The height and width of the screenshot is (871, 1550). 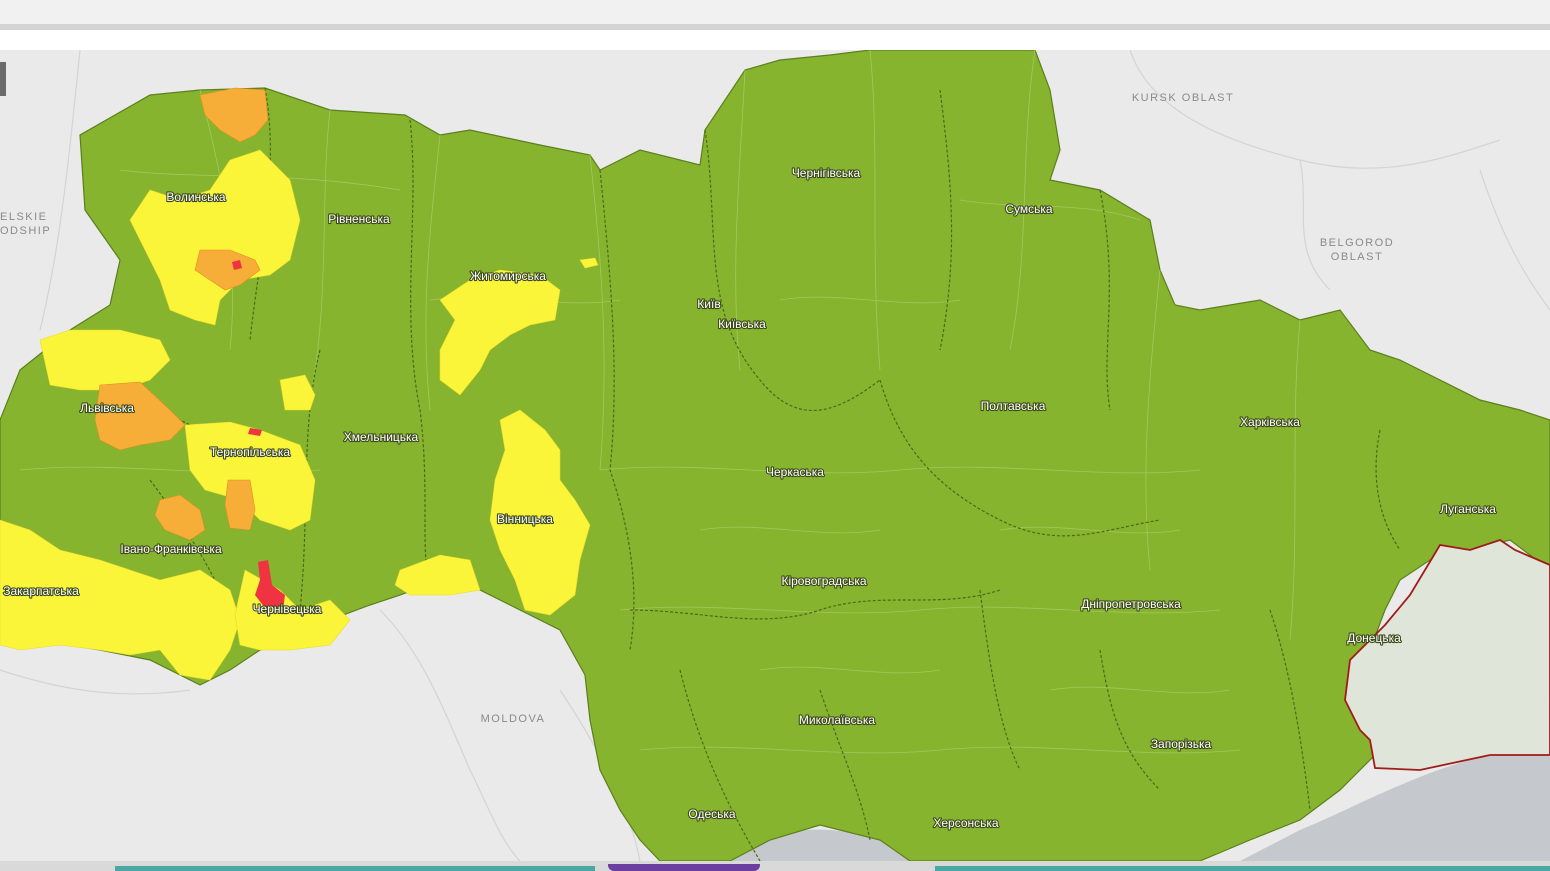 What do you see at coordinates (1181, 744) in the screenshot?
I see `region-label-zaporizhzhia: Запорізька` at bounding box center [1181, 744].